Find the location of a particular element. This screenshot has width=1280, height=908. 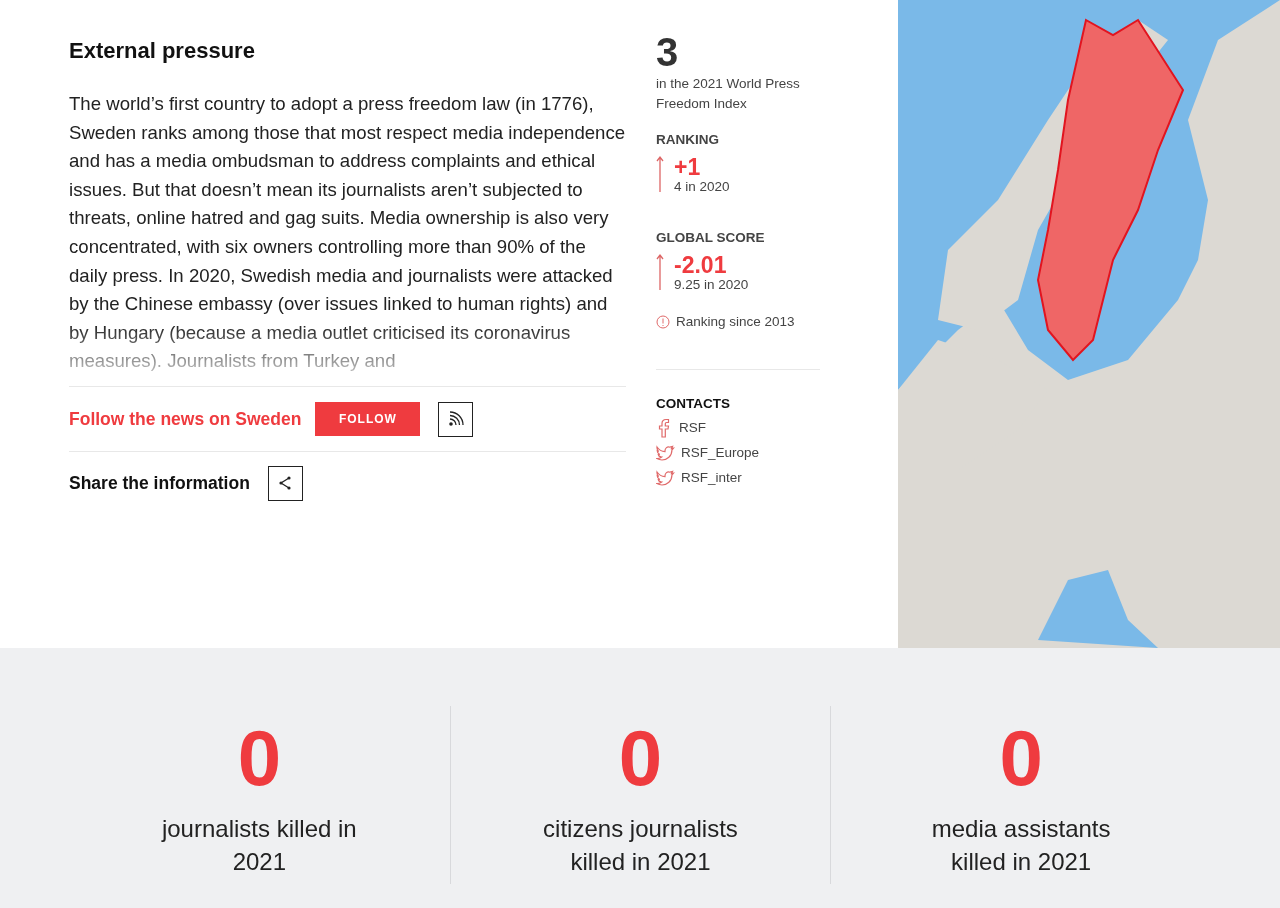

stat-label: journalists killed in 2021 is located at coordinates (259, 845).